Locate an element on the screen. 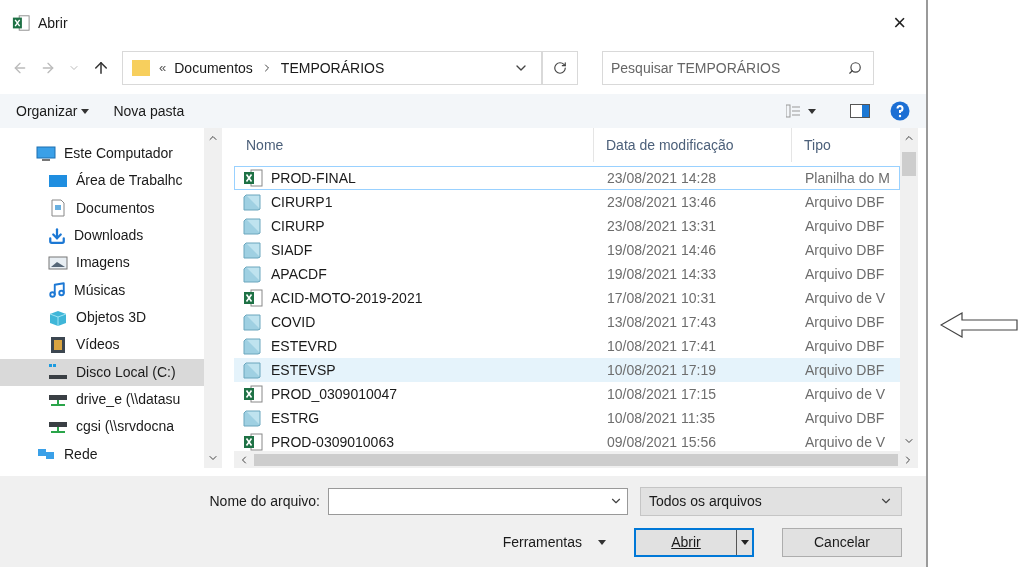 The width and height of the screenshot is (1021, 567). file-row: CIRURP 23/08/2021 13:31 Arquivo DBF is located at coordinates (567, 226).